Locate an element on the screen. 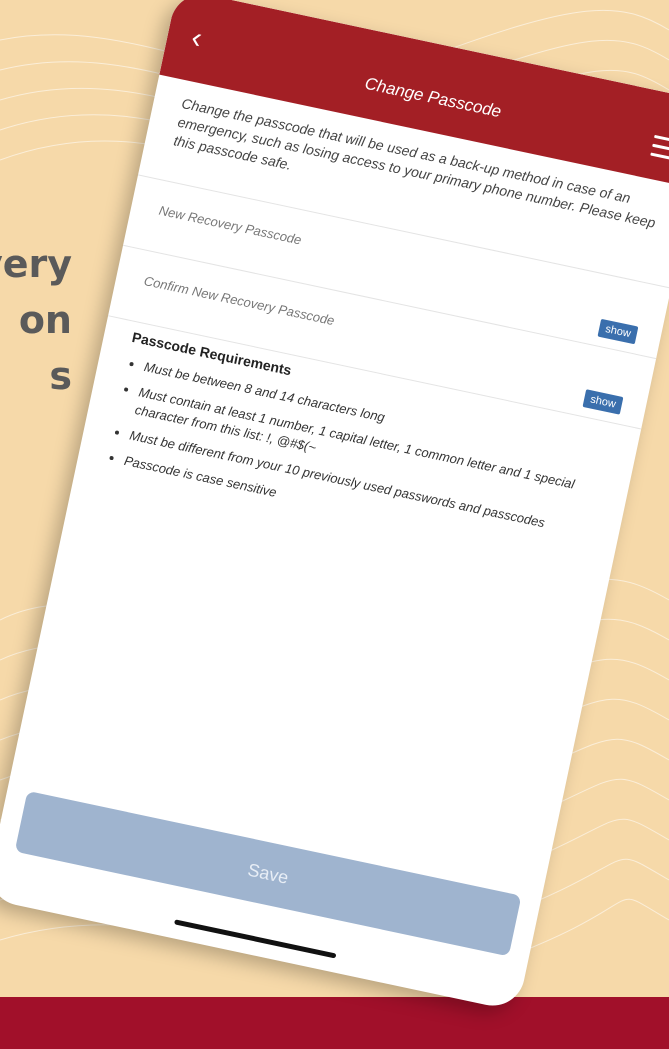 Image resolution: width=669 pixels, height=1049 pixels. background-tagline: very on s is located at coordinates (36, 320).